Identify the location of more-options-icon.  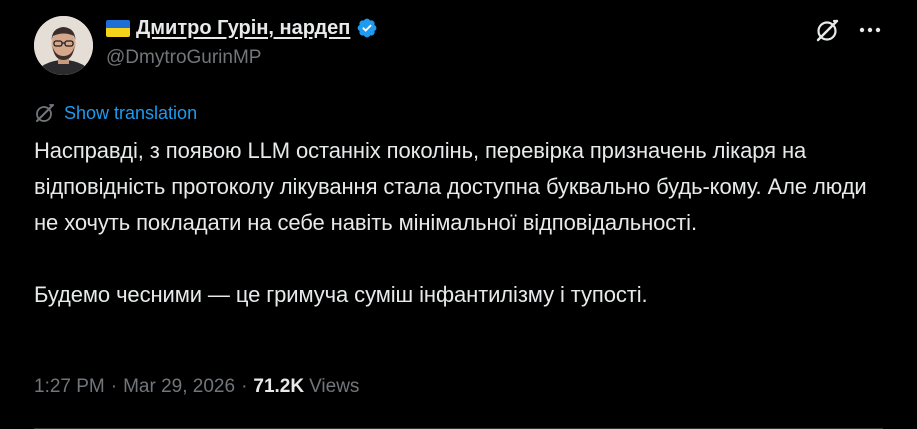
(870, 30).